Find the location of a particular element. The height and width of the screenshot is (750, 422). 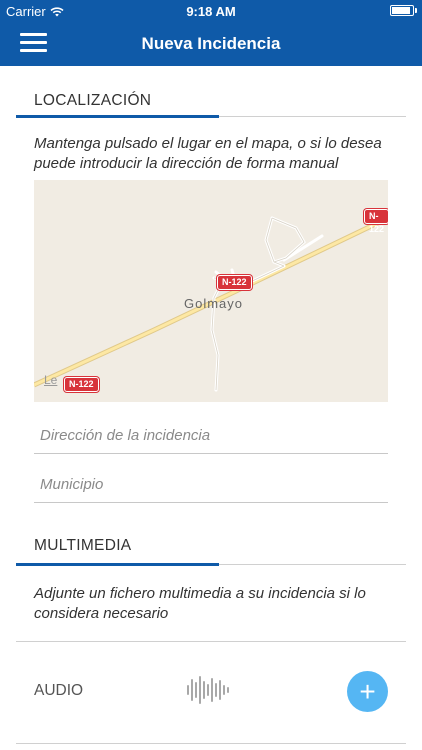

status-time: 9:18 AM is located at coordinates (211, 11).